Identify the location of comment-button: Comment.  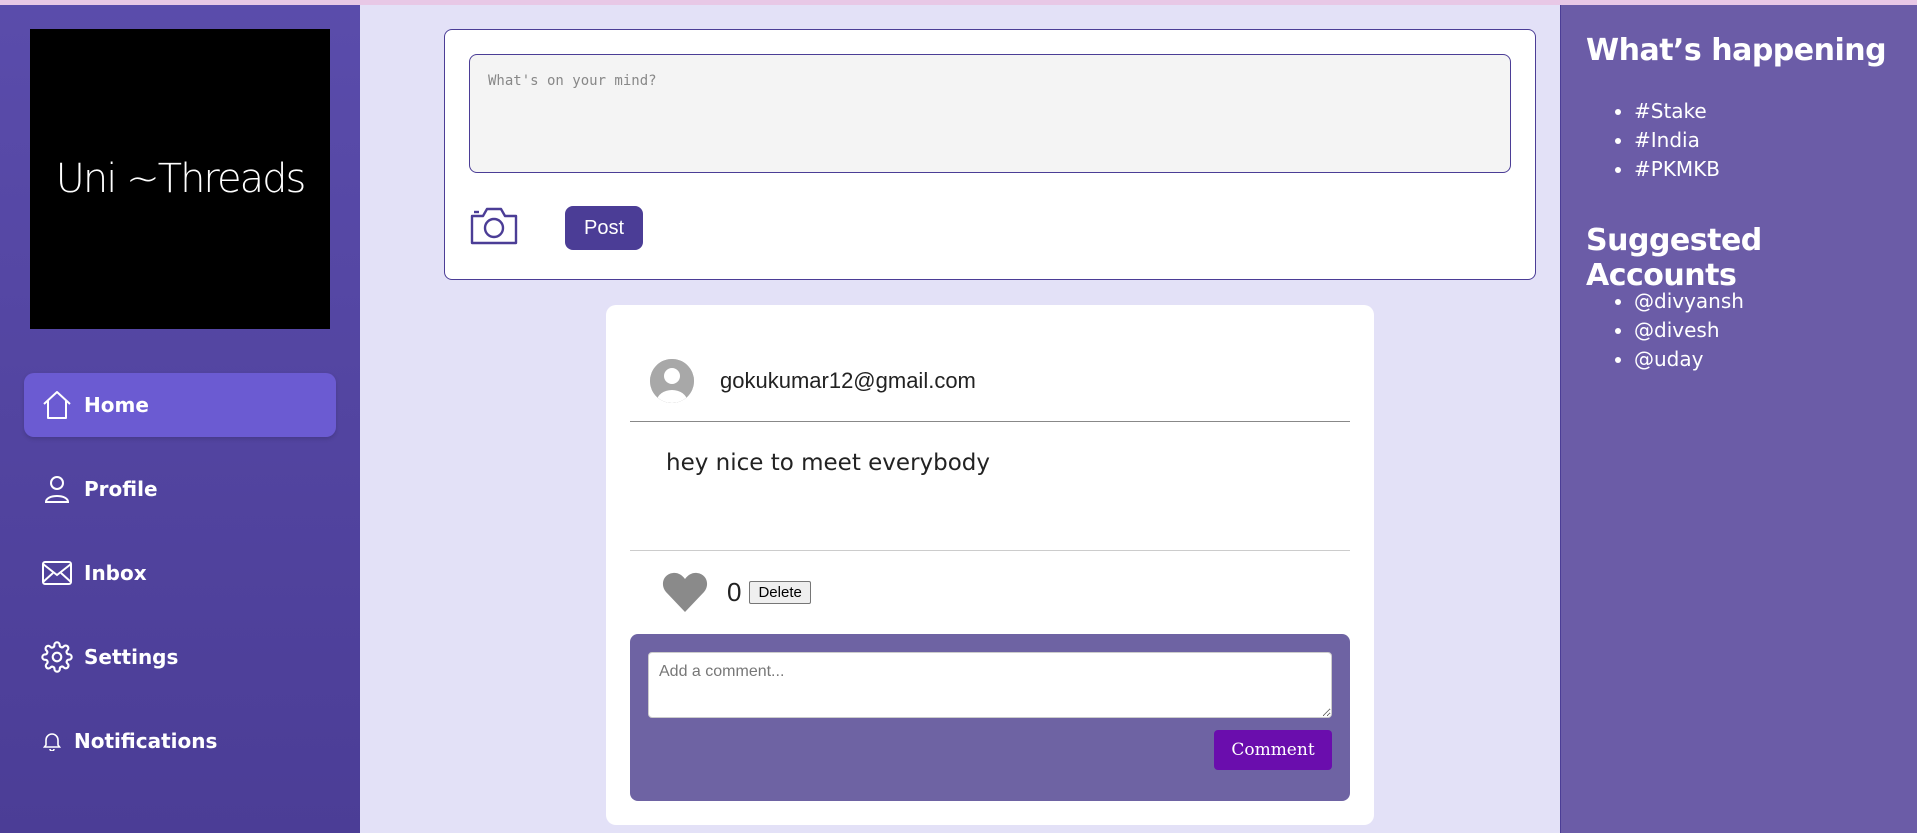
(1273, 750).